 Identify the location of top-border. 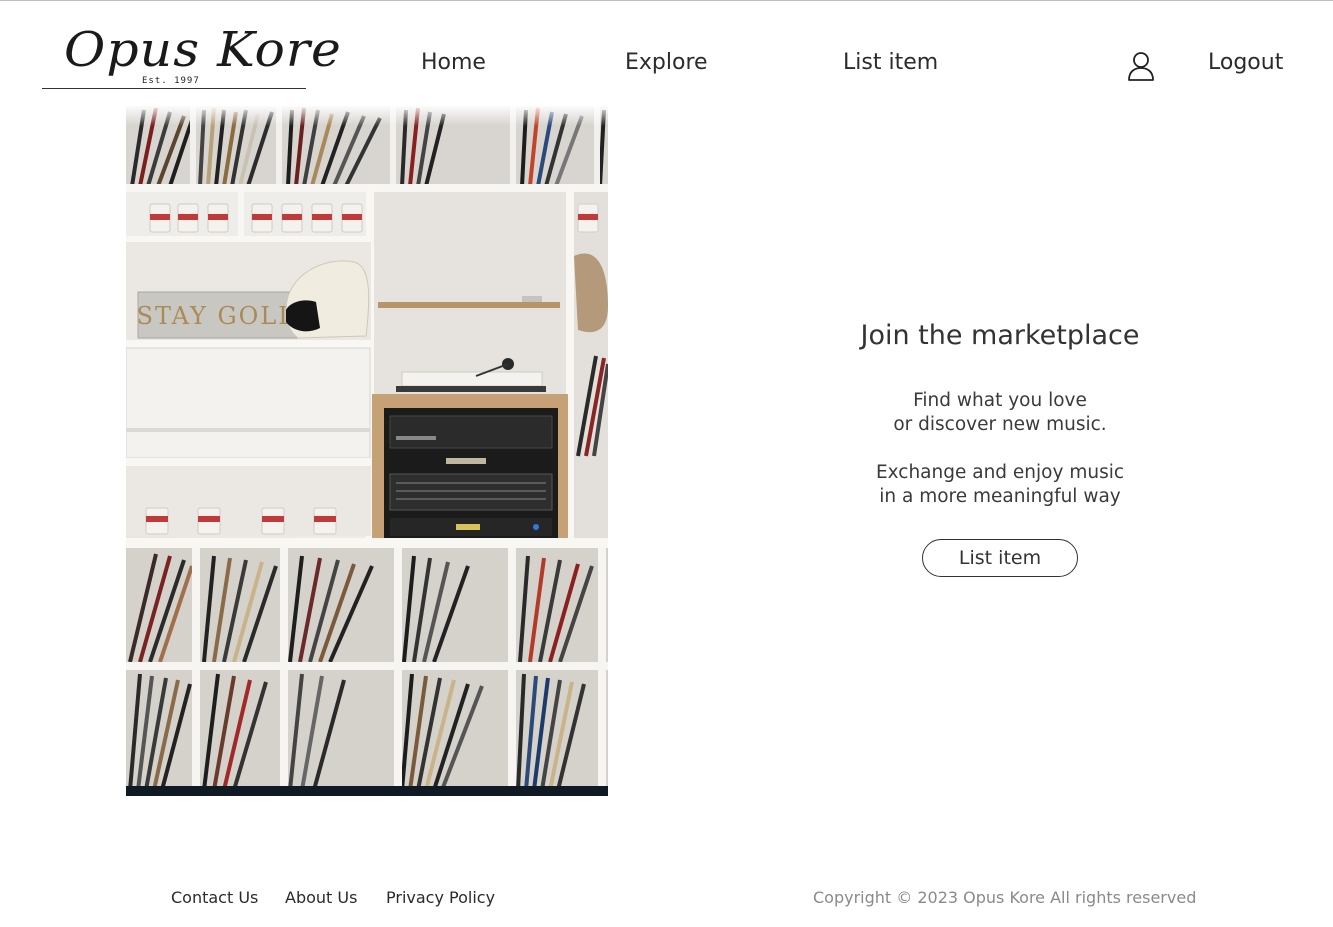
(666, 0).